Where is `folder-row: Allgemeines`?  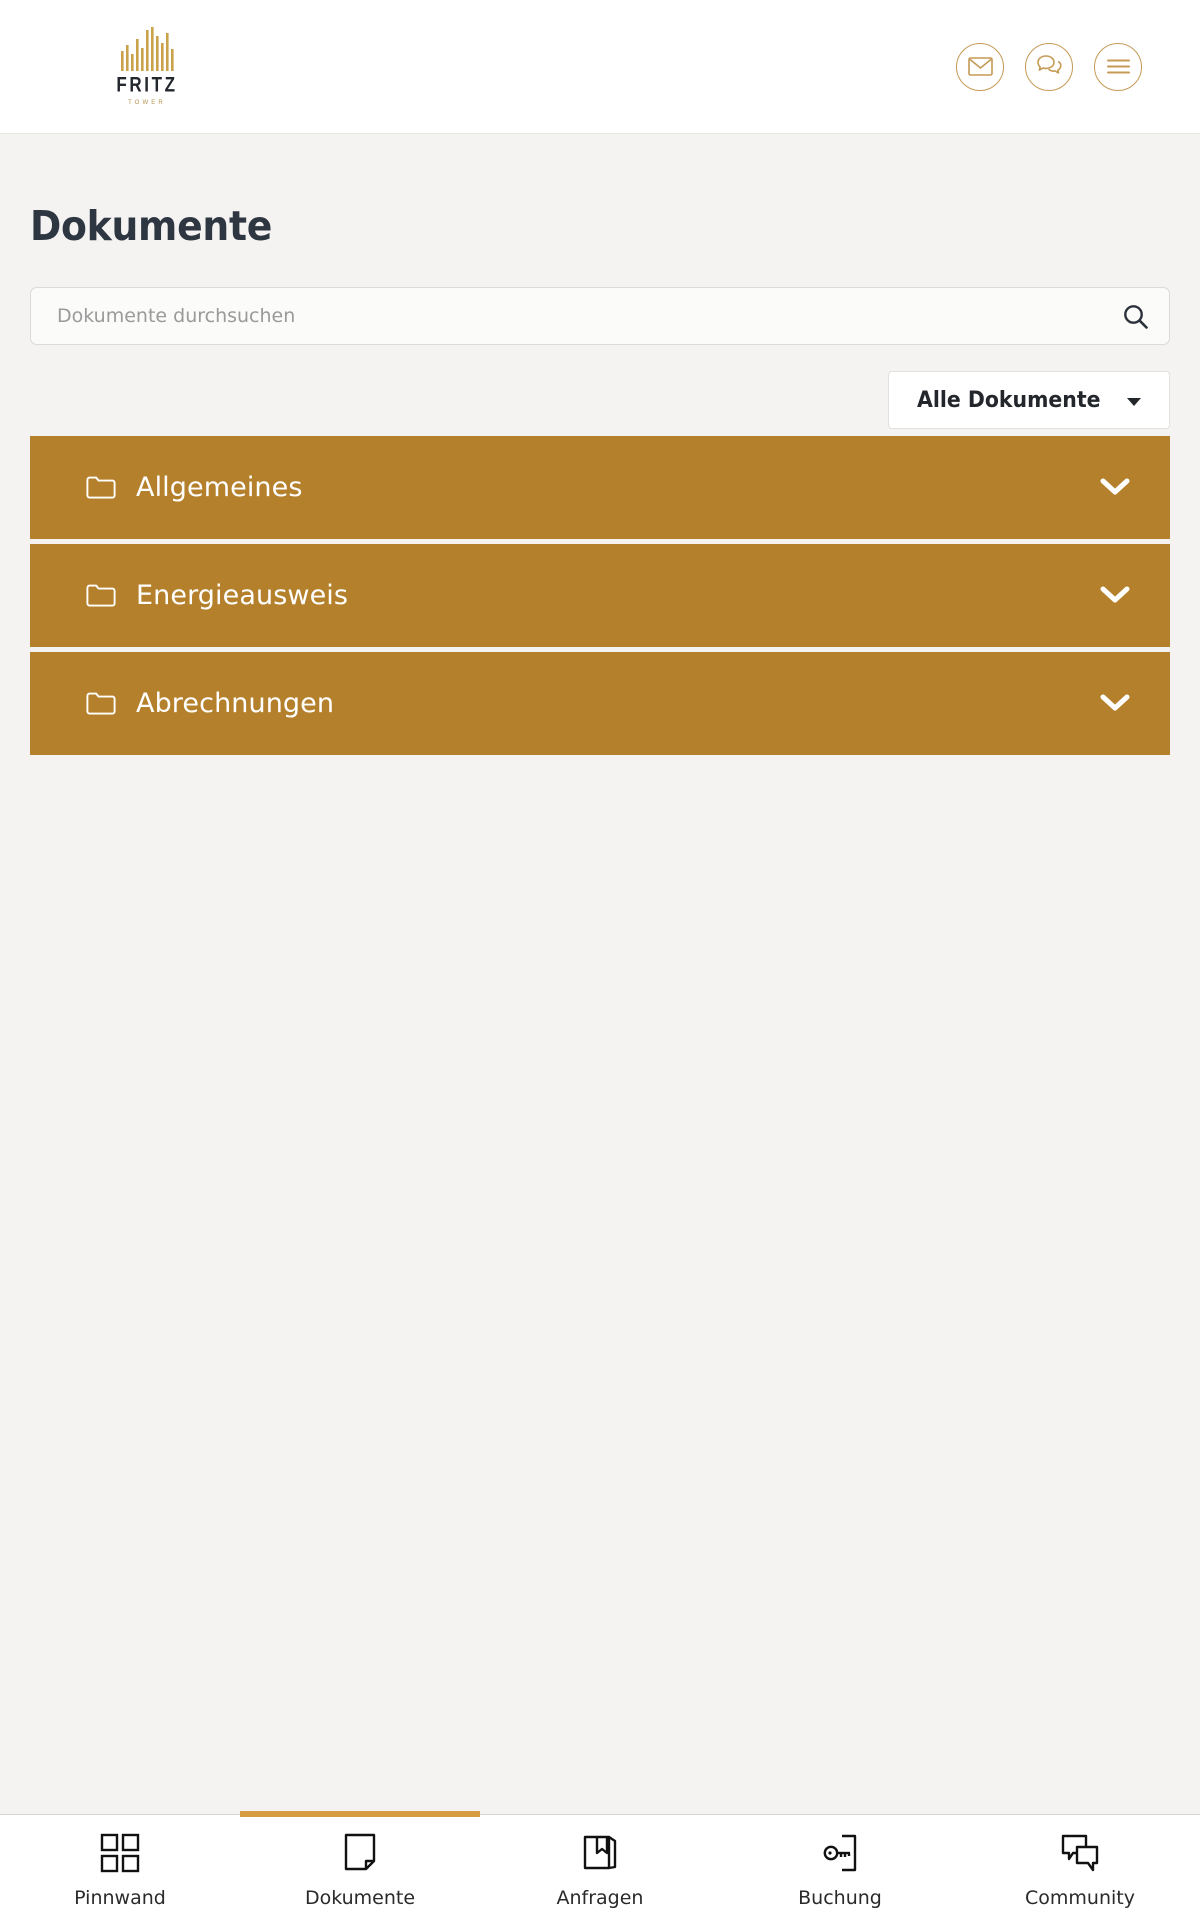
folder-row: Allgemeines is located at coordinates (600, 487).